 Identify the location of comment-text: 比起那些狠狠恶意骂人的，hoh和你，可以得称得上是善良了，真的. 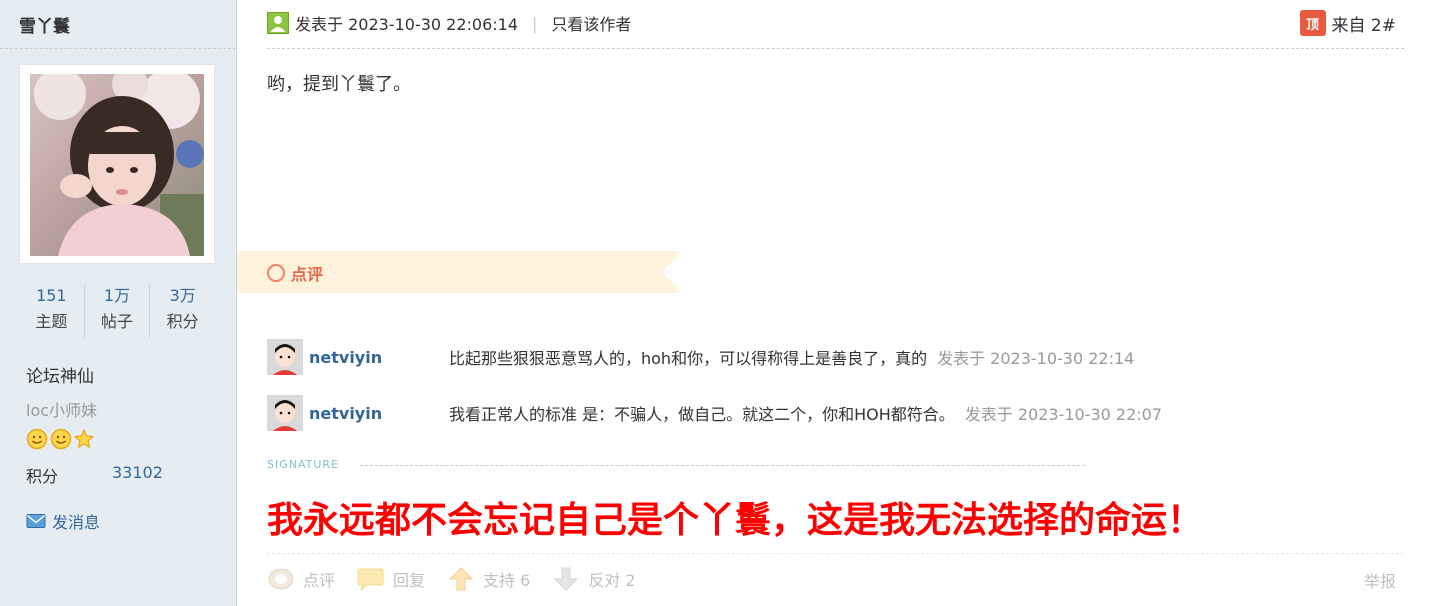
(688, 358).